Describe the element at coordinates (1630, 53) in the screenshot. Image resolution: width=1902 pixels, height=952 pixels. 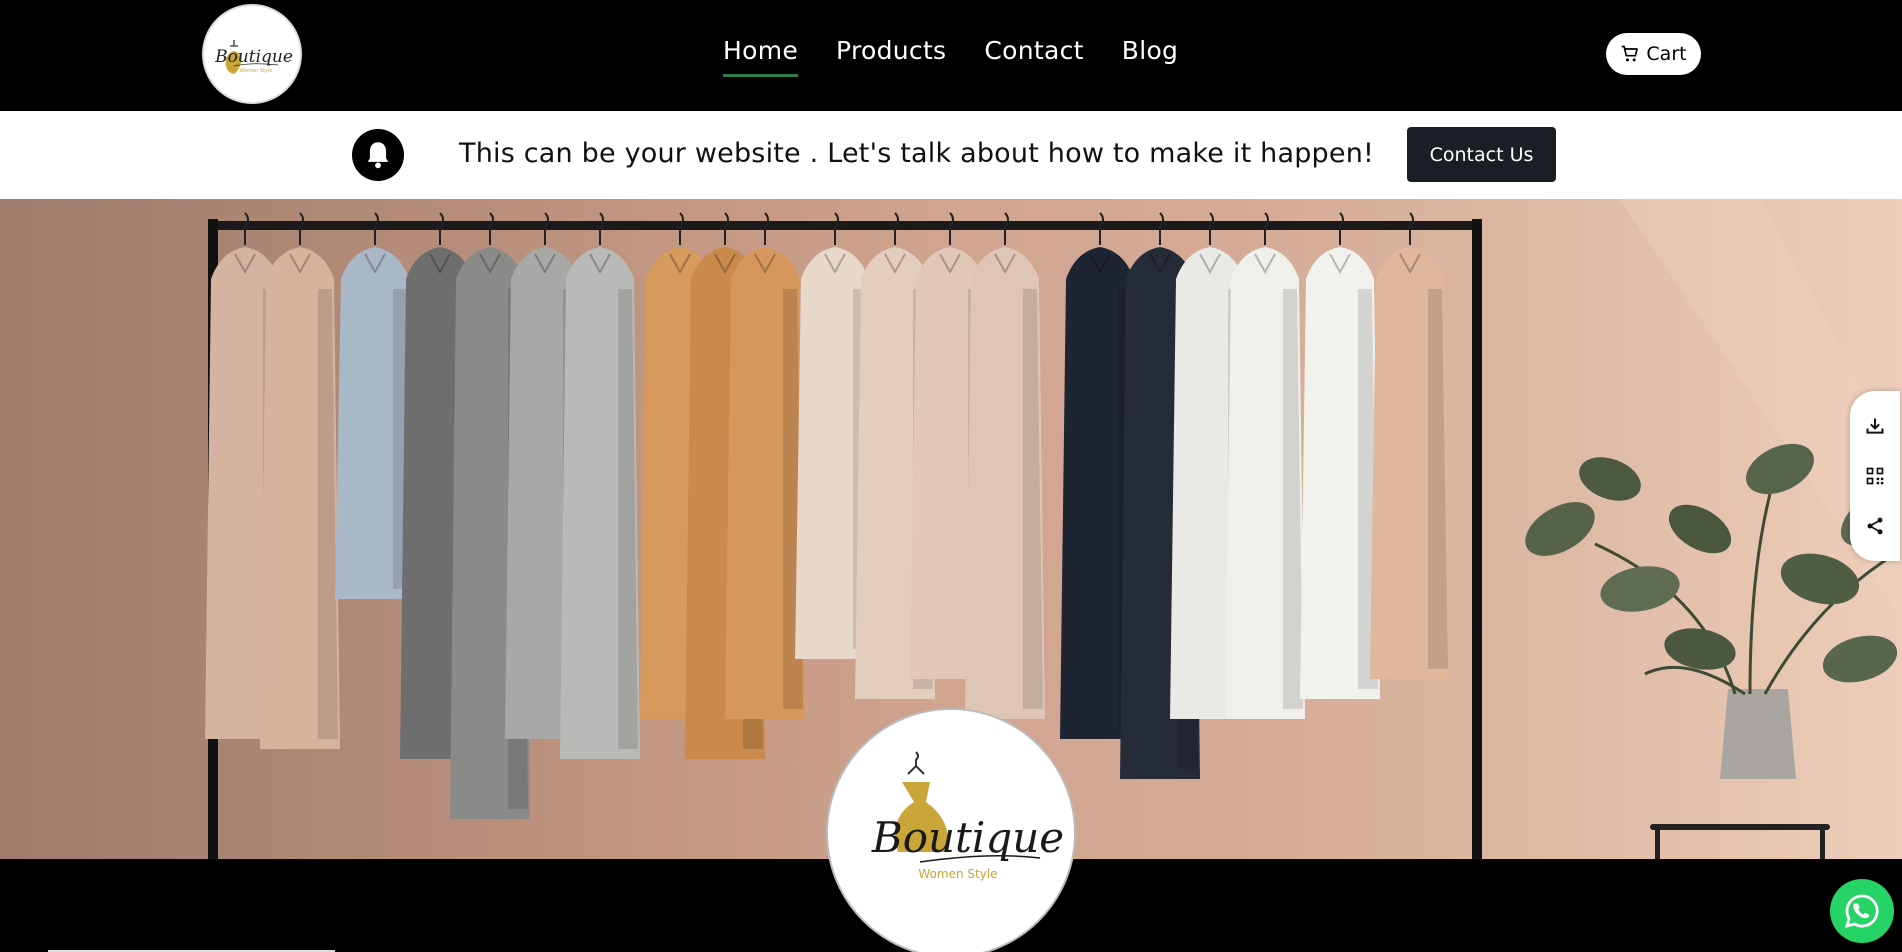
I see `cart-icon` at that location.